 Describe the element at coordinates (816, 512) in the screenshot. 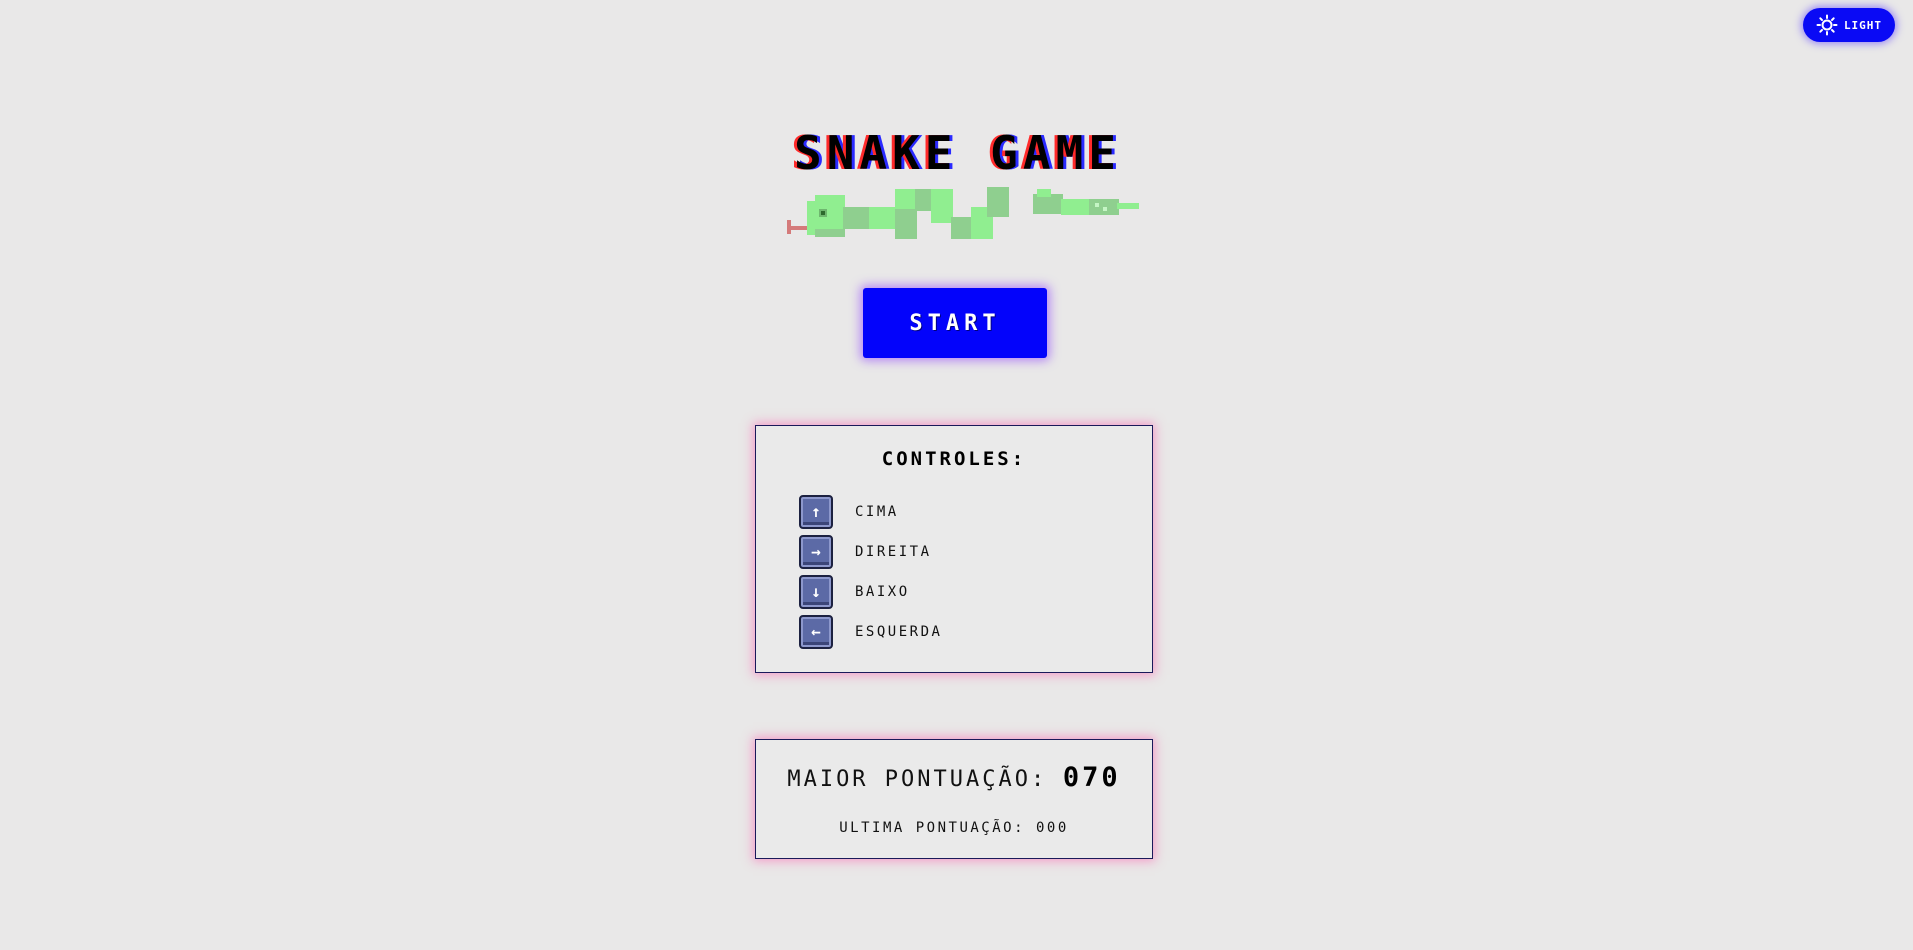

I see `arrow-up-key-icon: ↑` at that location.